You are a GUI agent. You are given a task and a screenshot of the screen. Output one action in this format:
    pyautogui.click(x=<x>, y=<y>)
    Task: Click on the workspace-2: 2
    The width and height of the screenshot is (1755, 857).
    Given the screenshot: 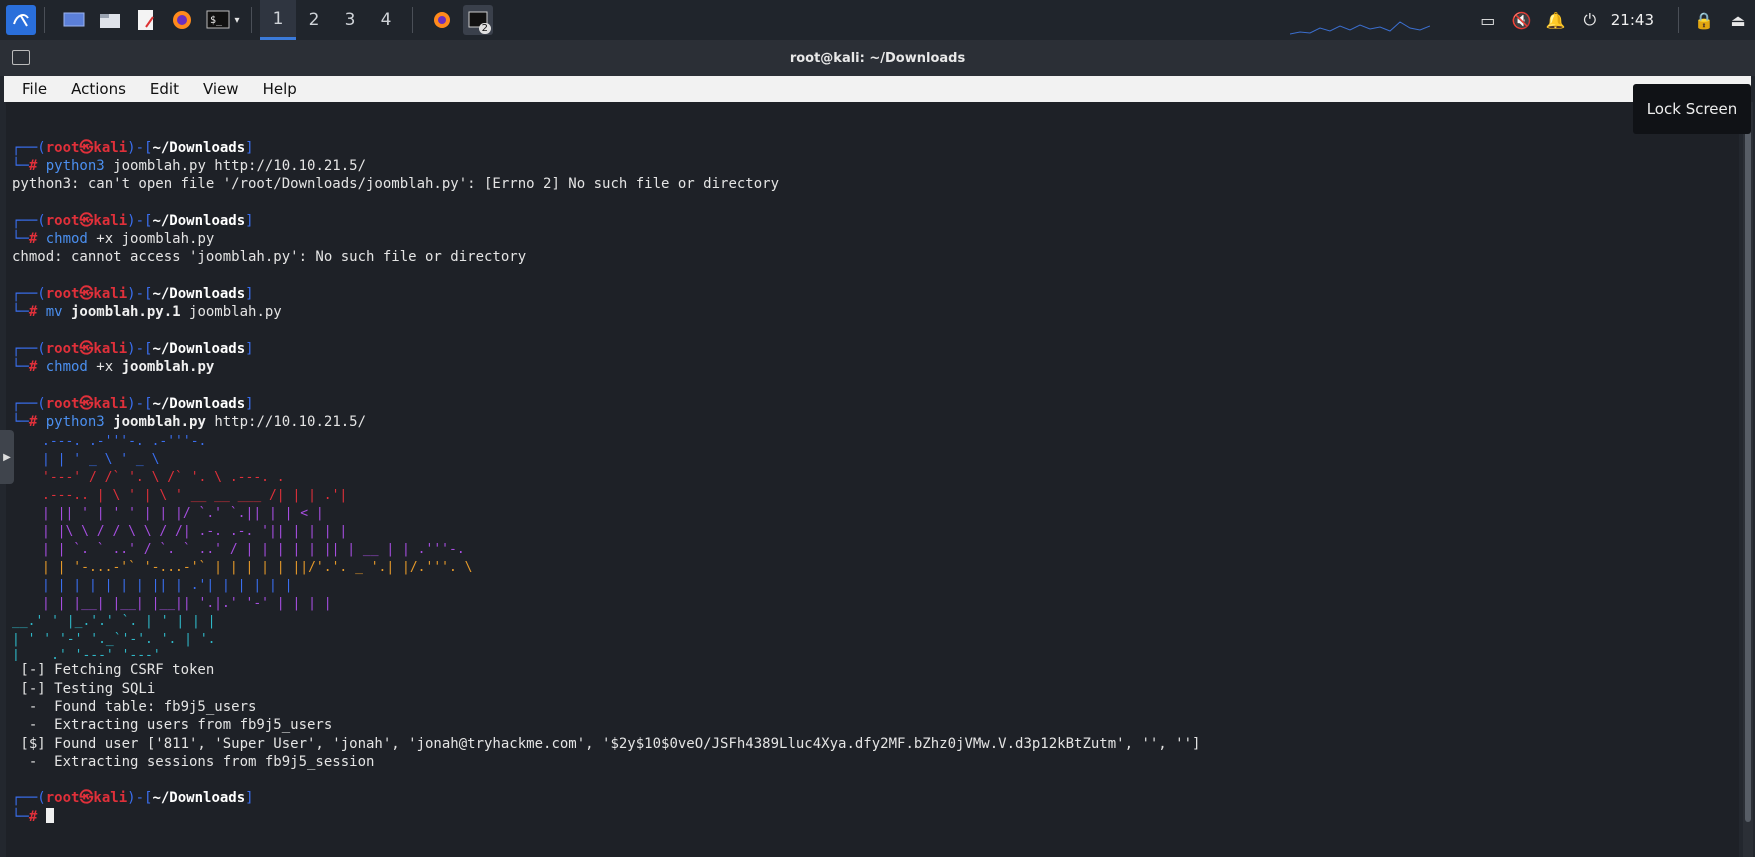 What is the action you would take?
    pyautogui.click(x=314, y=20)
    